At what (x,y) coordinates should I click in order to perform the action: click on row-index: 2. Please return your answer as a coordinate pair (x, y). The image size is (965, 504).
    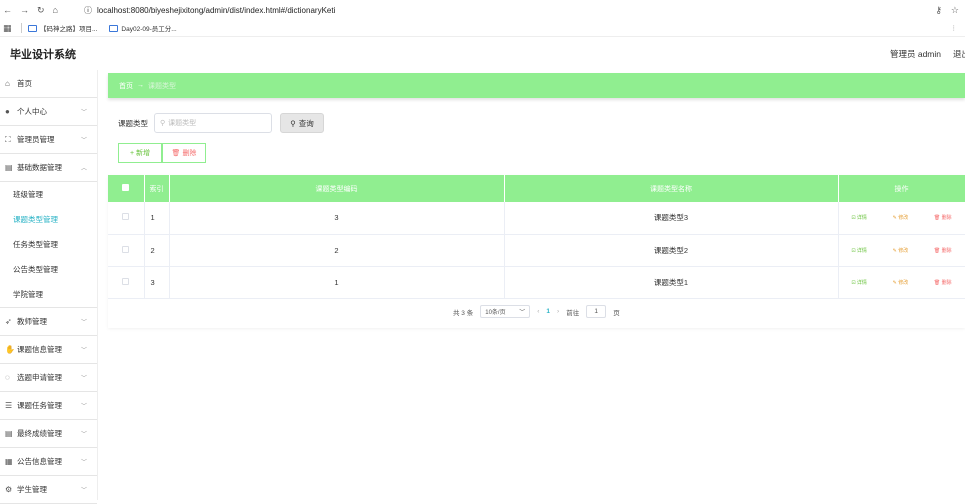
    Looking at the image, I should click on (157, 250).